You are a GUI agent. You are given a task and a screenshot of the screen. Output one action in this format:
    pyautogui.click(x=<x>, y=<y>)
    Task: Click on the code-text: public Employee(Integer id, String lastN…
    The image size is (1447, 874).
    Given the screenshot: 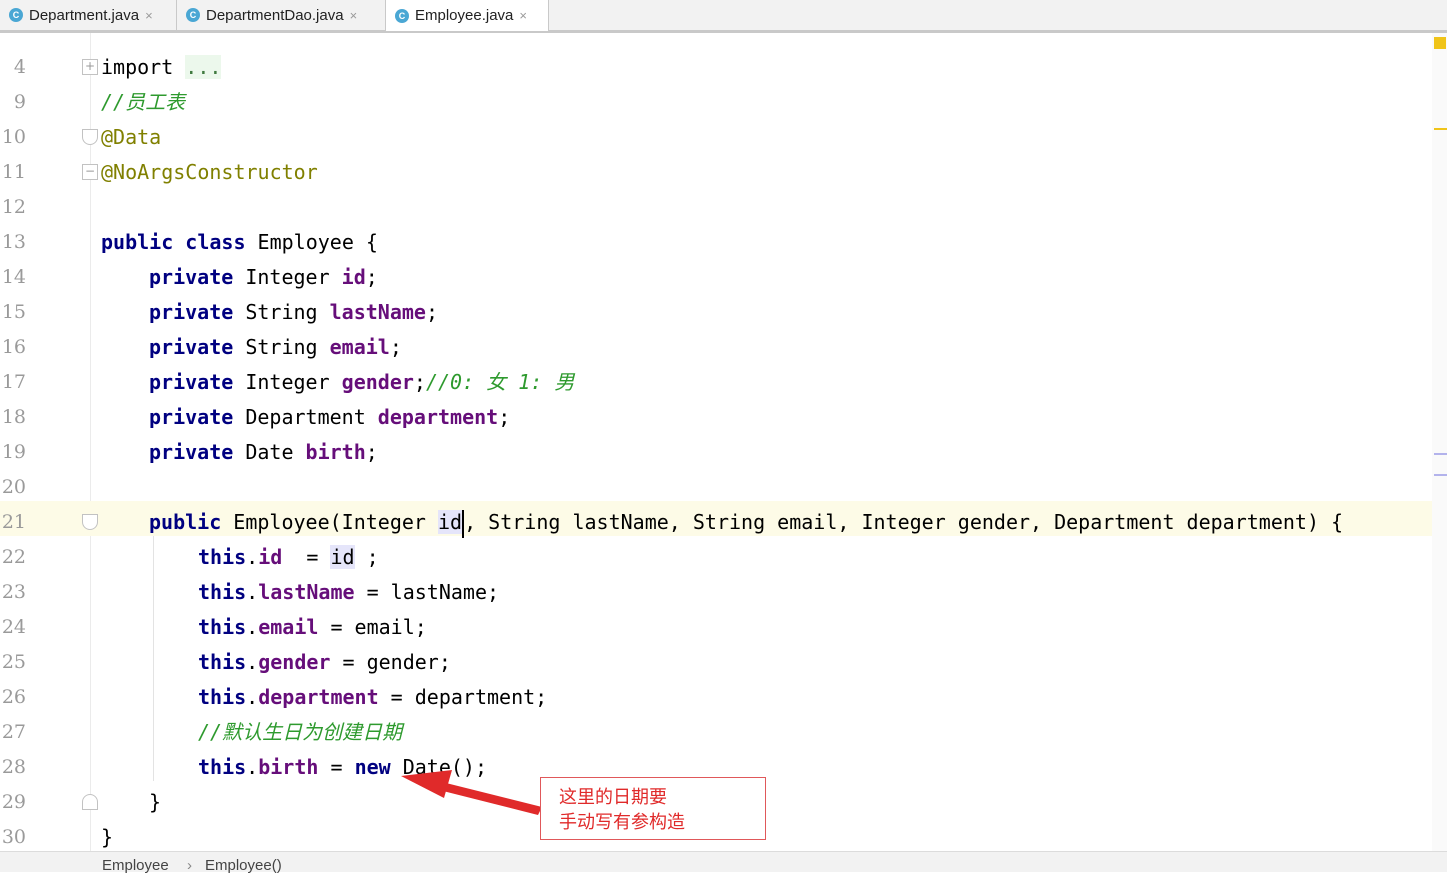 What is the action you would take?
    pyautogui.click(x=746, y=522)
    